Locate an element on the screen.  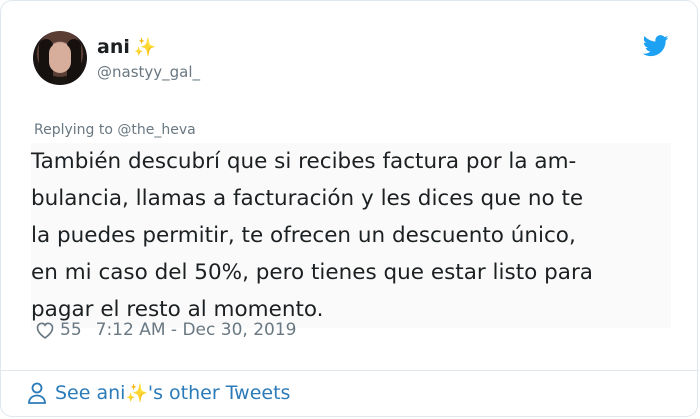
author-name-text: ani is located at coordinates (113, 47).